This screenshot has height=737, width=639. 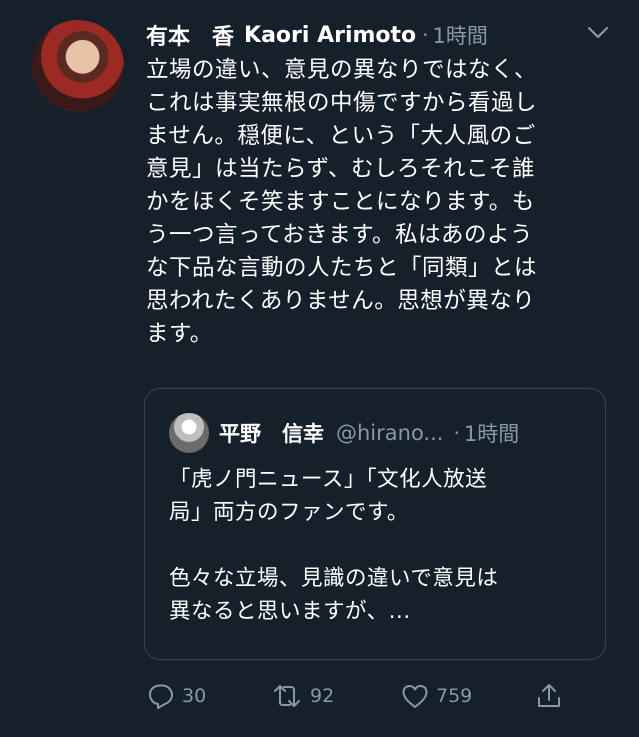 What do you see at coordinates (415, 696) in the screenshot?
I see `heart-icon` at bounding box center [415, 696].